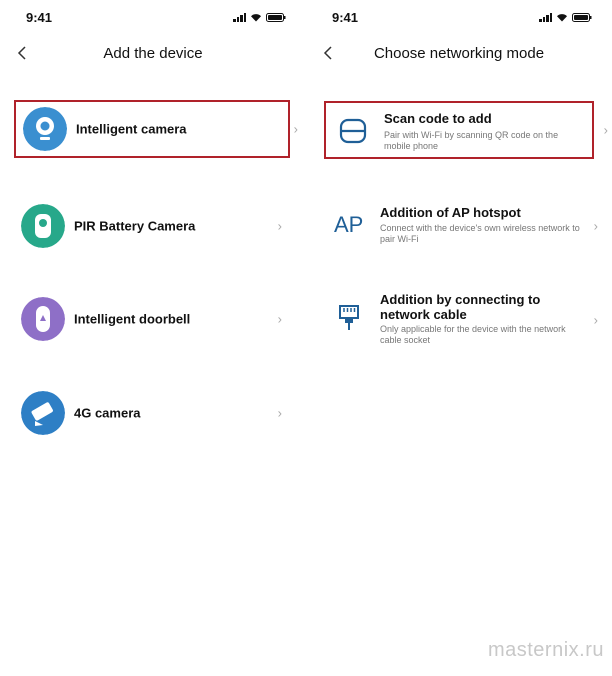  I want to click on watermark-text: masternix.ru, so click(545, 650).